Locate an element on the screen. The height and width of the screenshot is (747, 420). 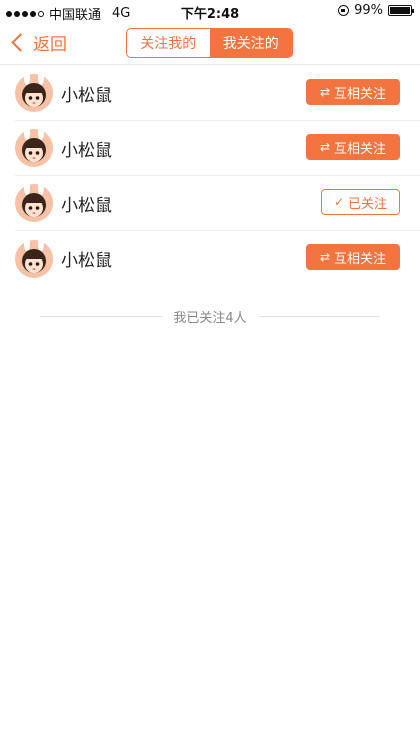
list-item: 小松鼠 ✓ 已关注 is located at coordinates (217, 203).